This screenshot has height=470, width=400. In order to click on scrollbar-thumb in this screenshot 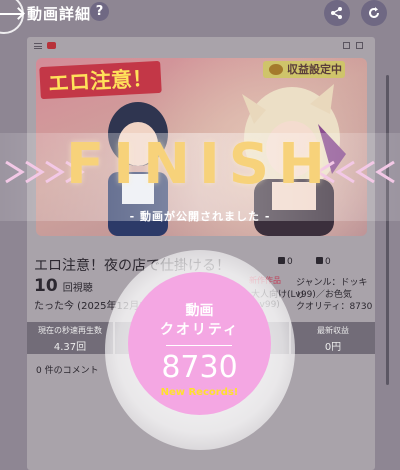, I will do `click(387, 230)`.